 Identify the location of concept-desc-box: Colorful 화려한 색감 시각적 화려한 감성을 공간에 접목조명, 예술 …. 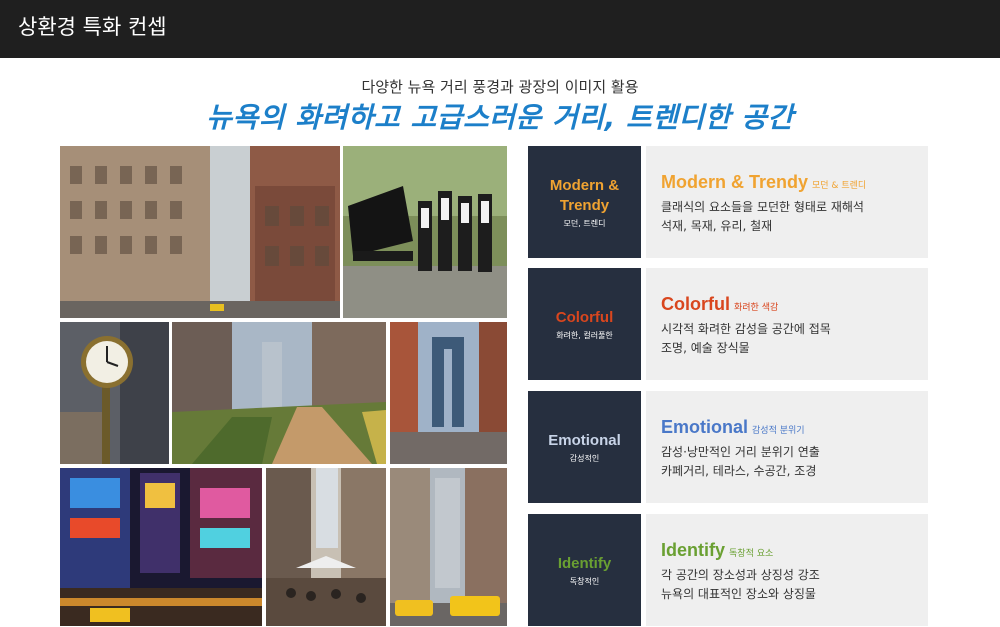
(787, 324).